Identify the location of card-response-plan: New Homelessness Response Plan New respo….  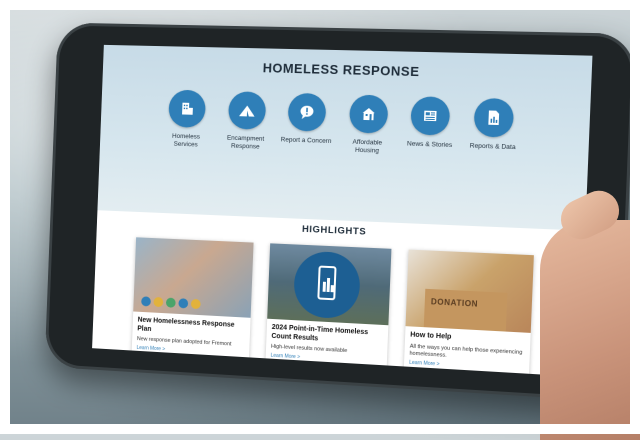
(192, 307).